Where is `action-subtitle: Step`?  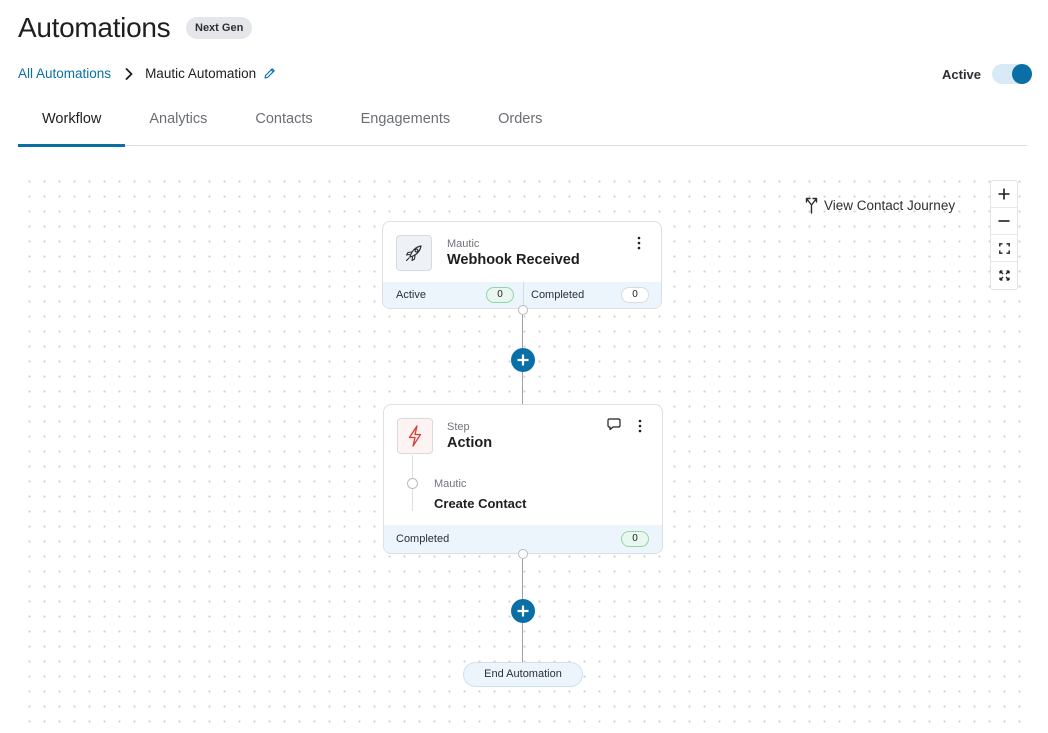
action-subtitle: Step is located at coordinates (458, 427).